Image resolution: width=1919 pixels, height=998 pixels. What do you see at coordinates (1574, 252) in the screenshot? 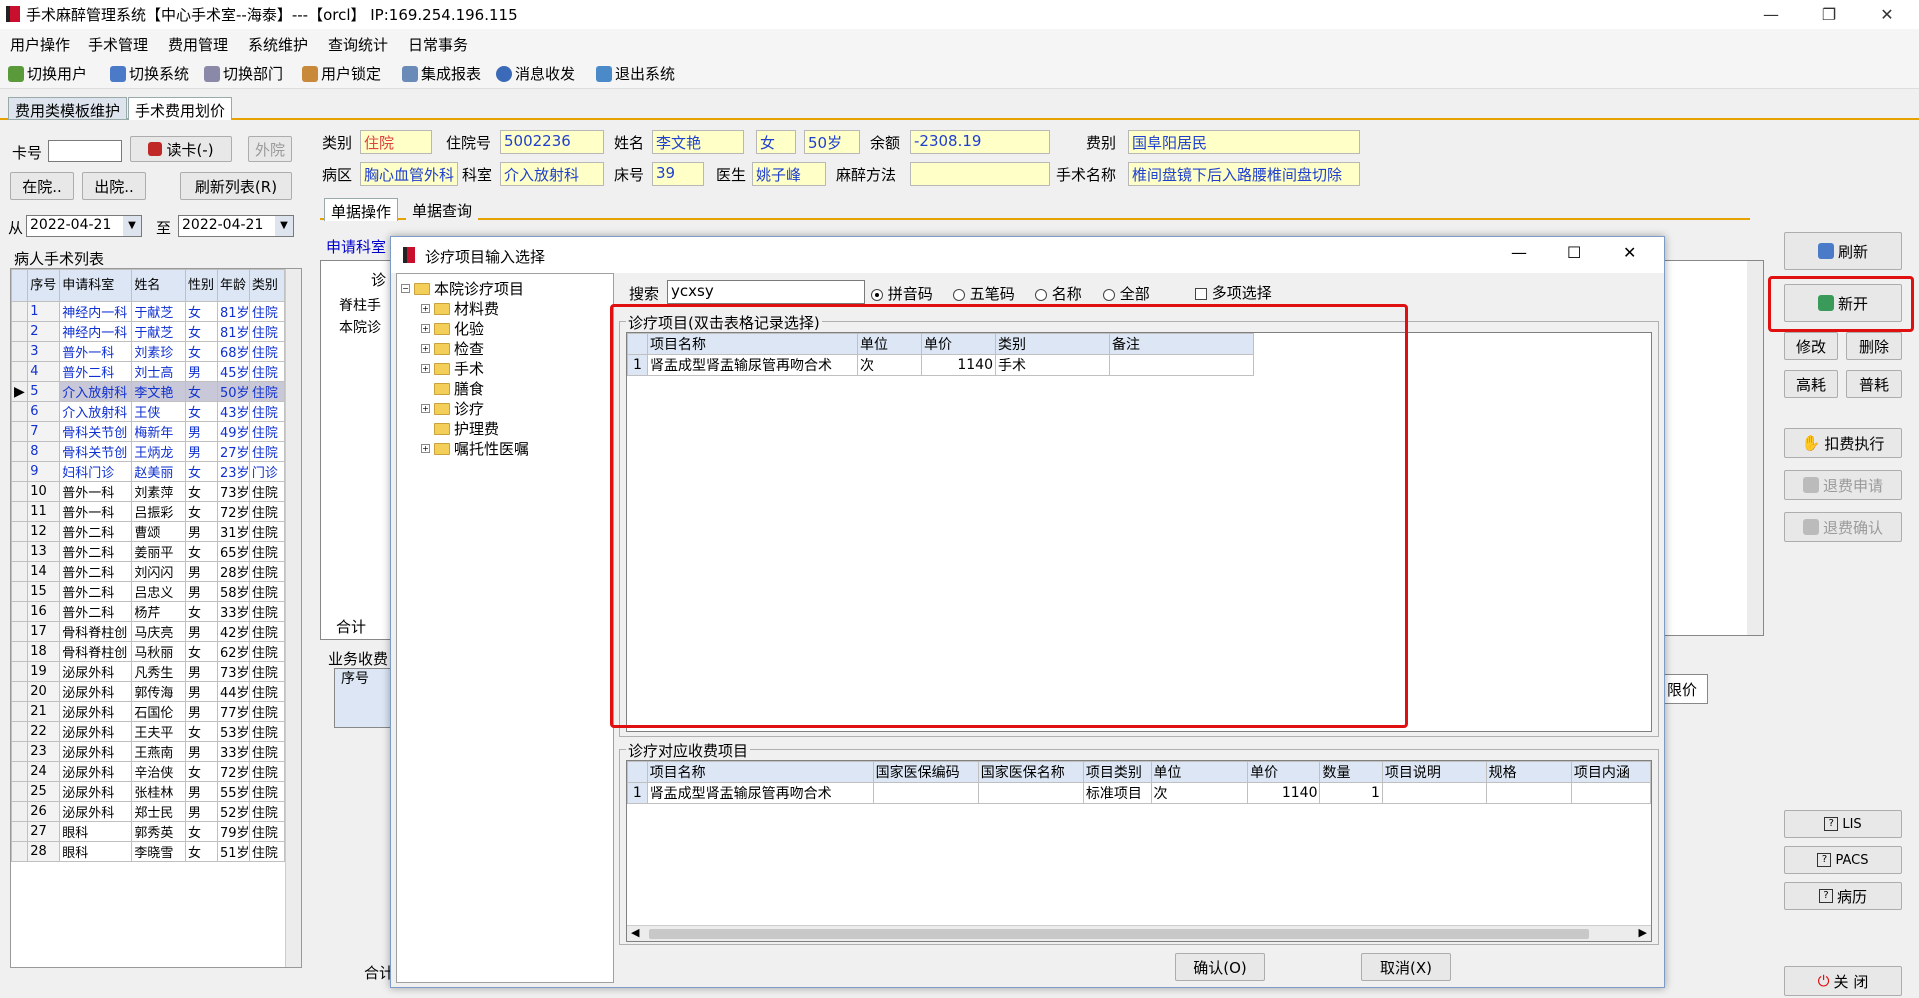
I see `dialog-maximize-button: ☐` at bounding box center [1574, 252].